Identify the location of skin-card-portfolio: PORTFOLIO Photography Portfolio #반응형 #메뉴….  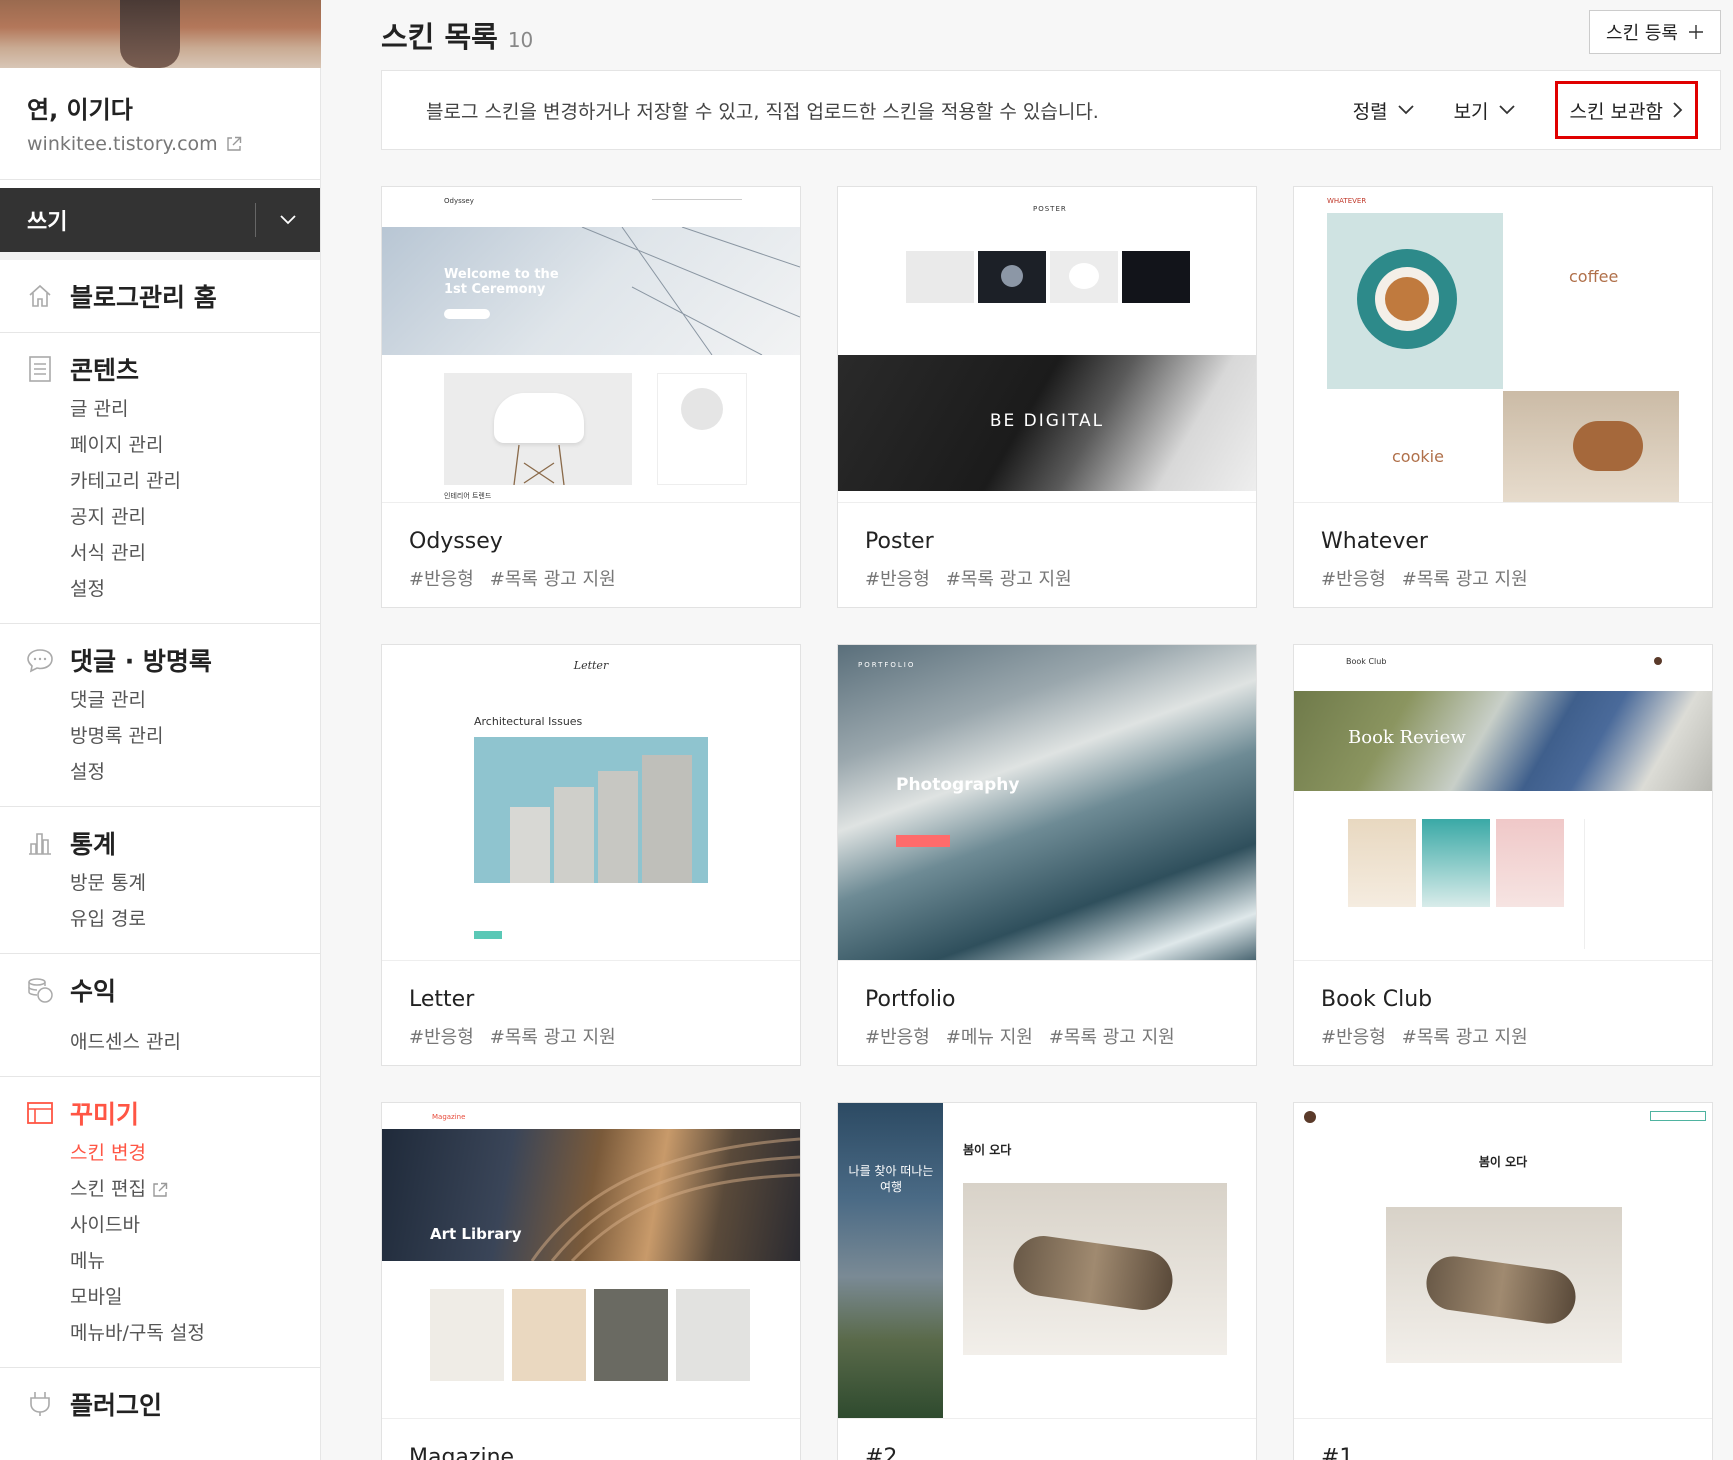
(1047, 855).